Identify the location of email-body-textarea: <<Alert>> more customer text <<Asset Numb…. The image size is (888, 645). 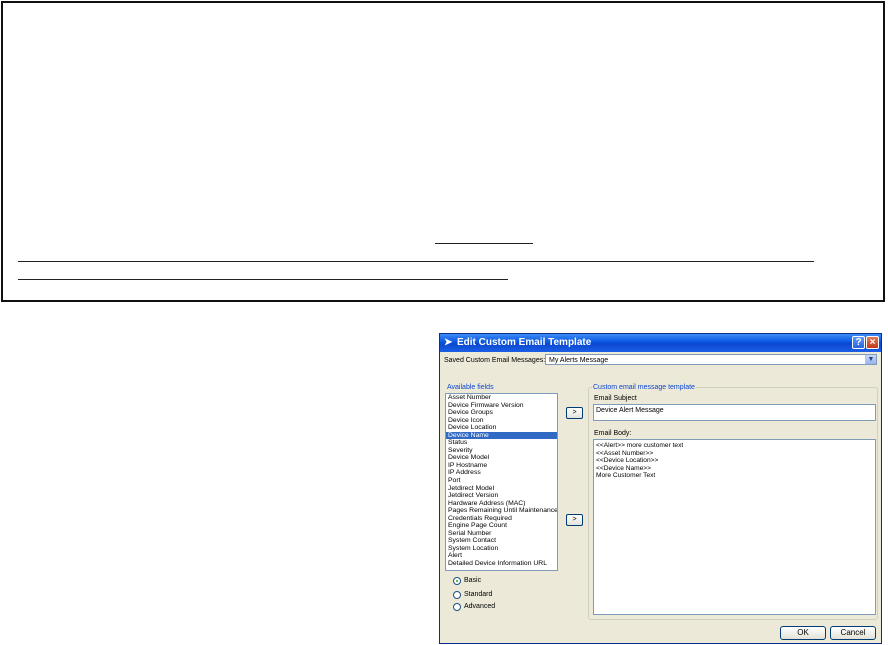
(734, 527).